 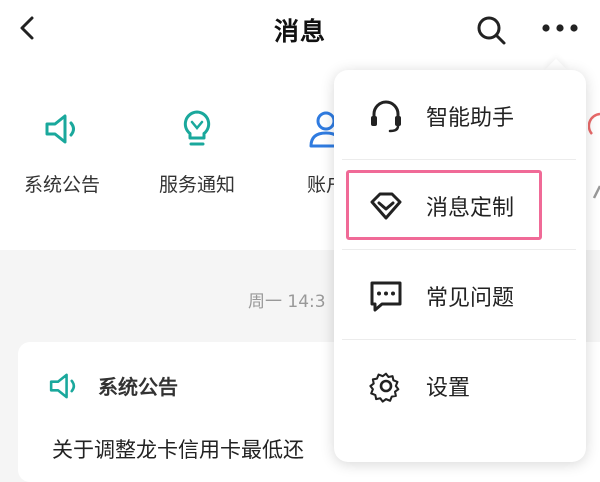 I want to click on category-label: 服务通知, so click(x=196, y=185).